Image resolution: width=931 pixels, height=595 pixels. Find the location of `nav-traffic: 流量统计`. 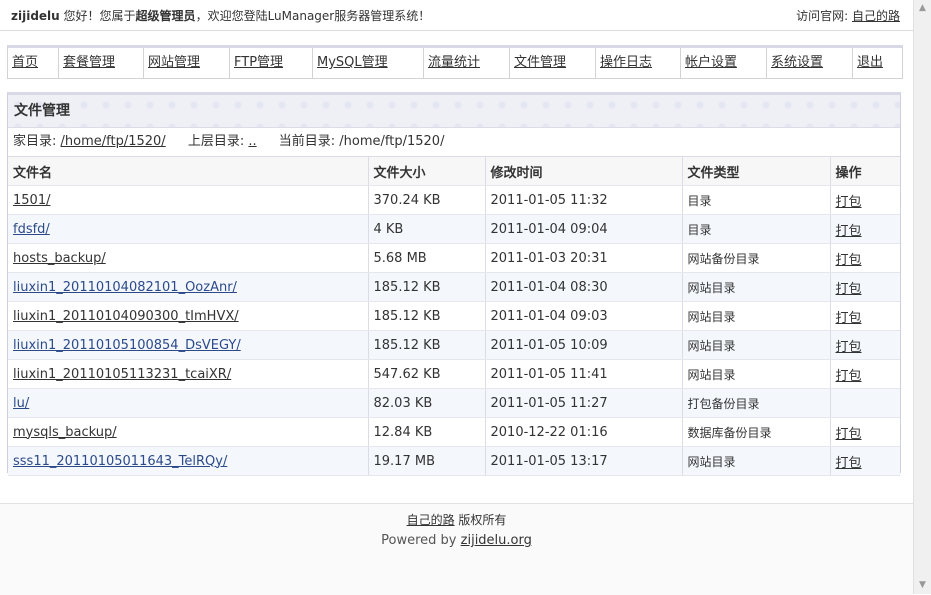

nav-traffic: 流量统计 is located at coordinates (467, 63).